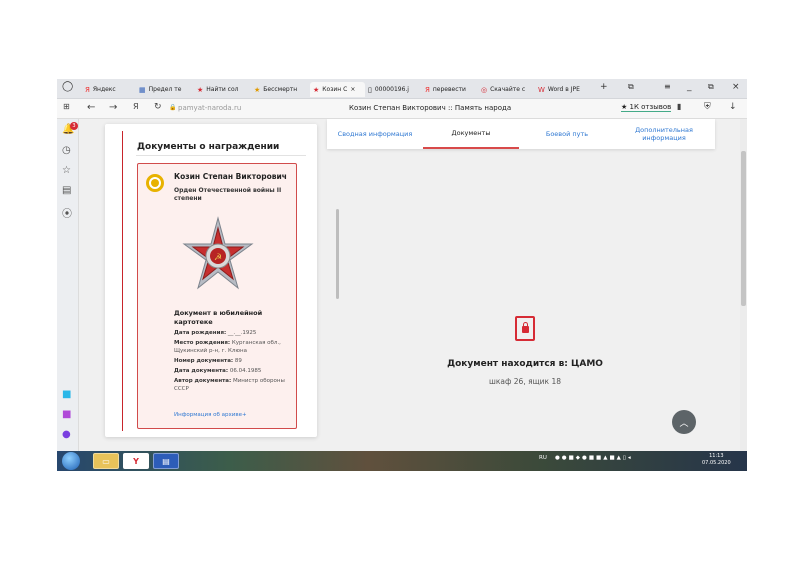 The height and width of the screenshot is (565, 800). What do you see at coordinates (524, 381) in the screenshot?
I see `archive-location-shelf: шкаф 26, ящик 18` at bounding box center [524, 381].